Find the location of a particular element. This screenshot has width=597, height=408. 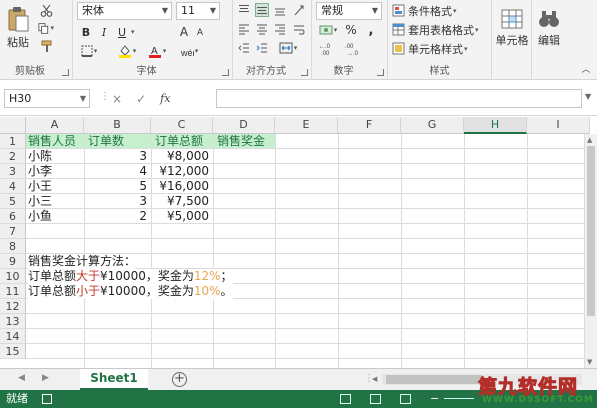

scroll-left-icon: ◀ is located at coordinates (374, 379).